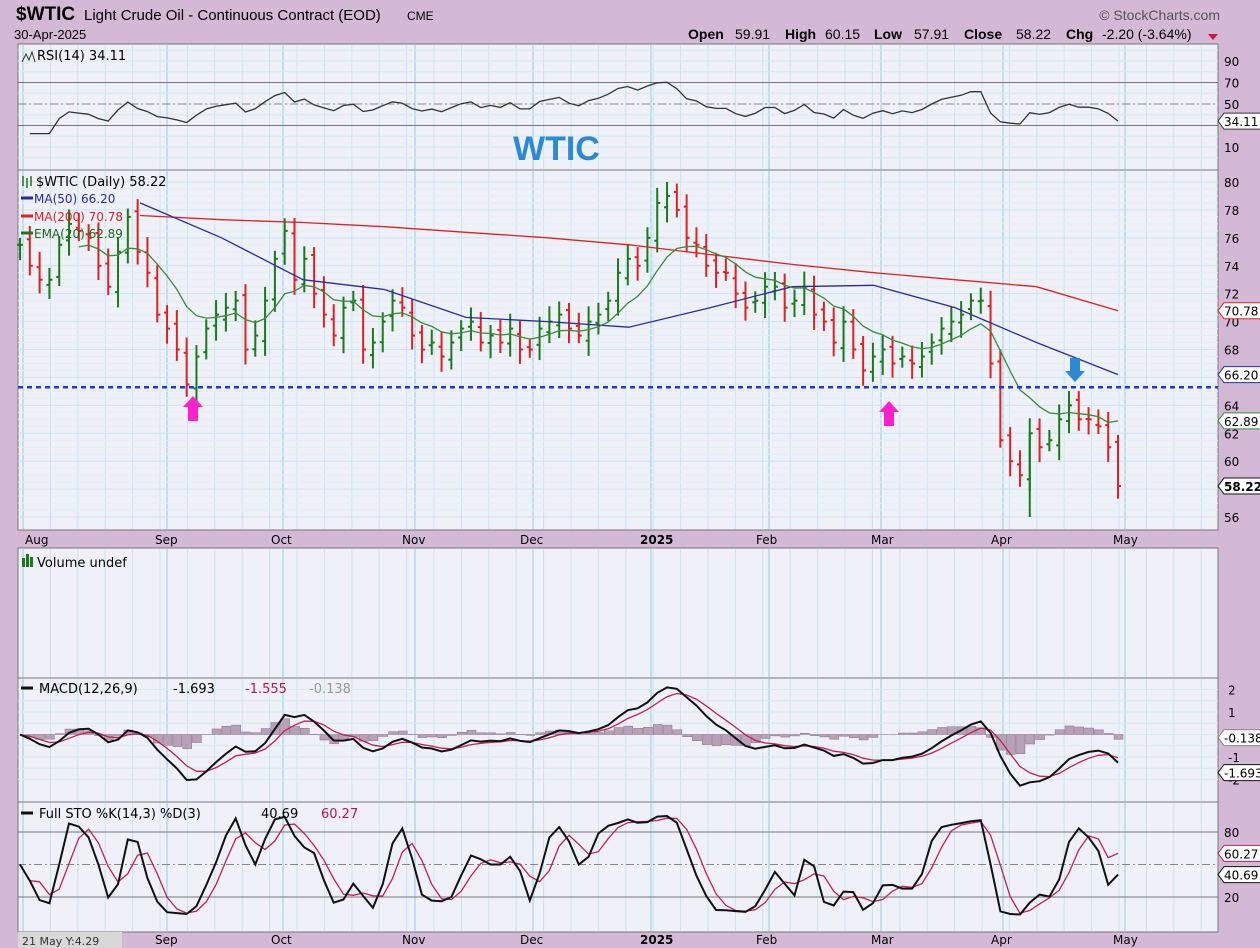  What do you see at coordinates (120, 814) in the screenshot?
I see `sto-legend: Full STO %K(14,3) %D(3)` at bounding box center [120, 814].